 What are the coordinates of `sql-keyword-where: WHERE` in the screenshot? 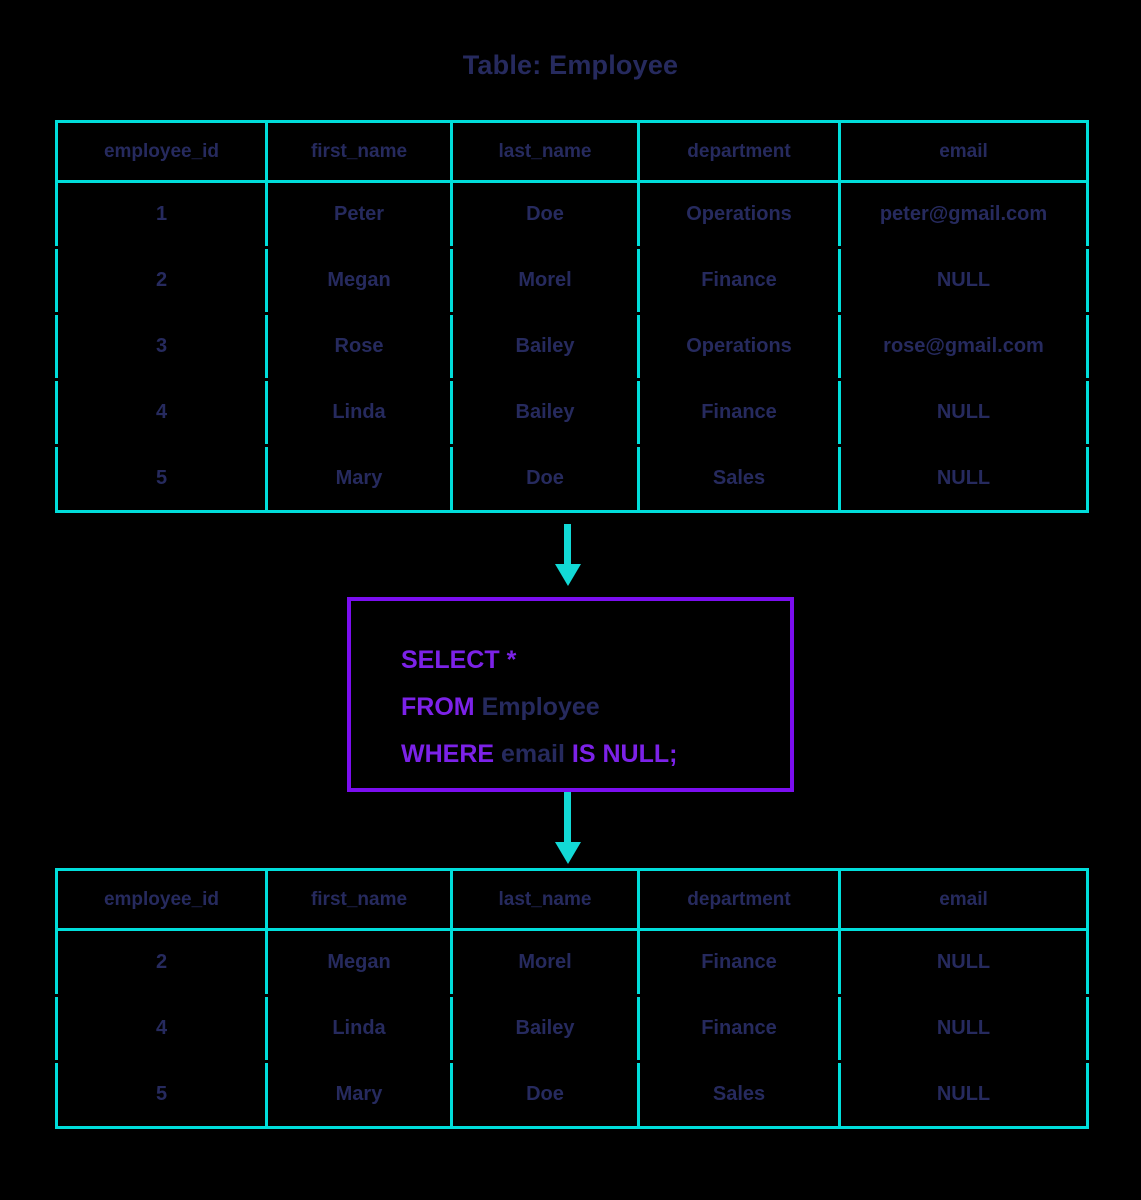 It's located at (448, 754).